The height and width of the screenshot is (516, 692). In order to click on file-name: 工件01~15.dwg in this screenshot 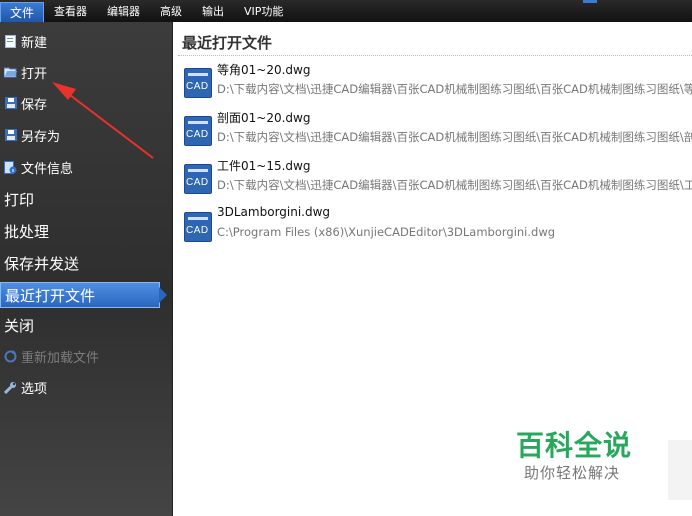, I will do `click(264, 166)`.